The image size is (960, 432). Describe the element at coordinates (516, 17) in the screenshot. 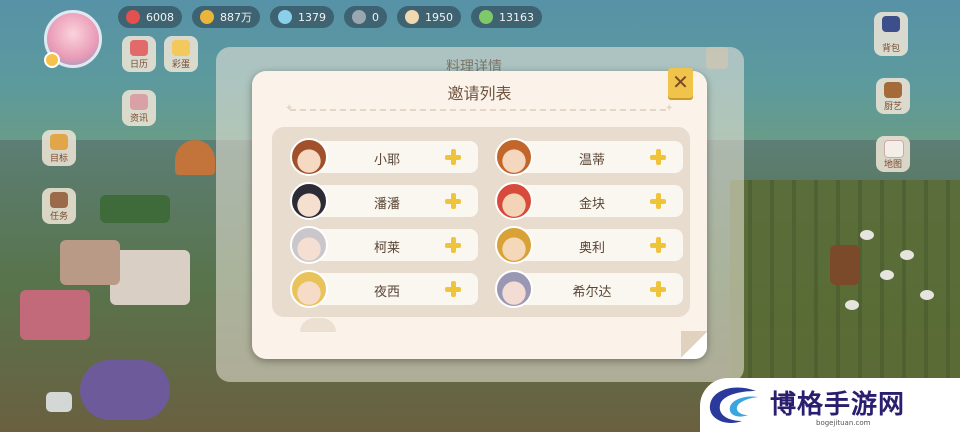

I see `exp-value: 13163` at that location.